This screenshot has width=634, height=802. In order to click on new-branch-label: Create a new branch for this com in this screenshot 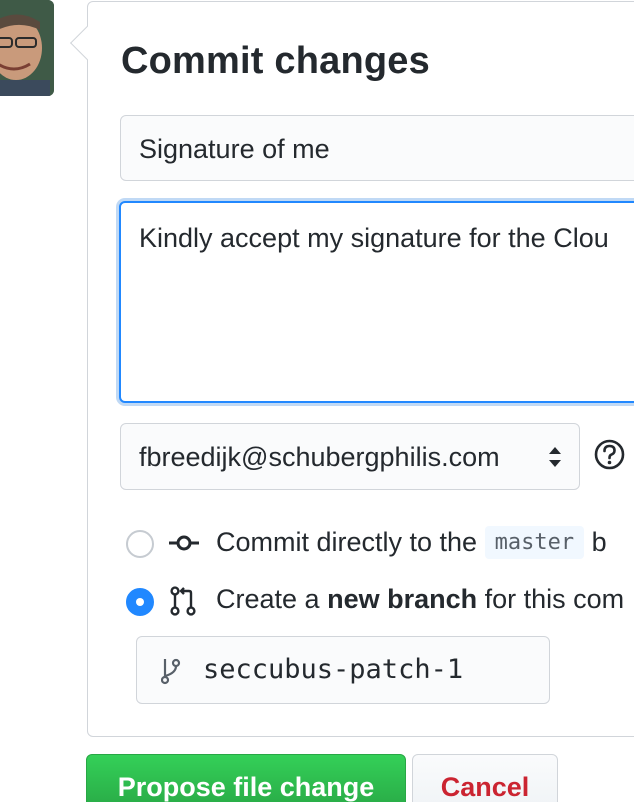, I will do `click(420, 599)`.